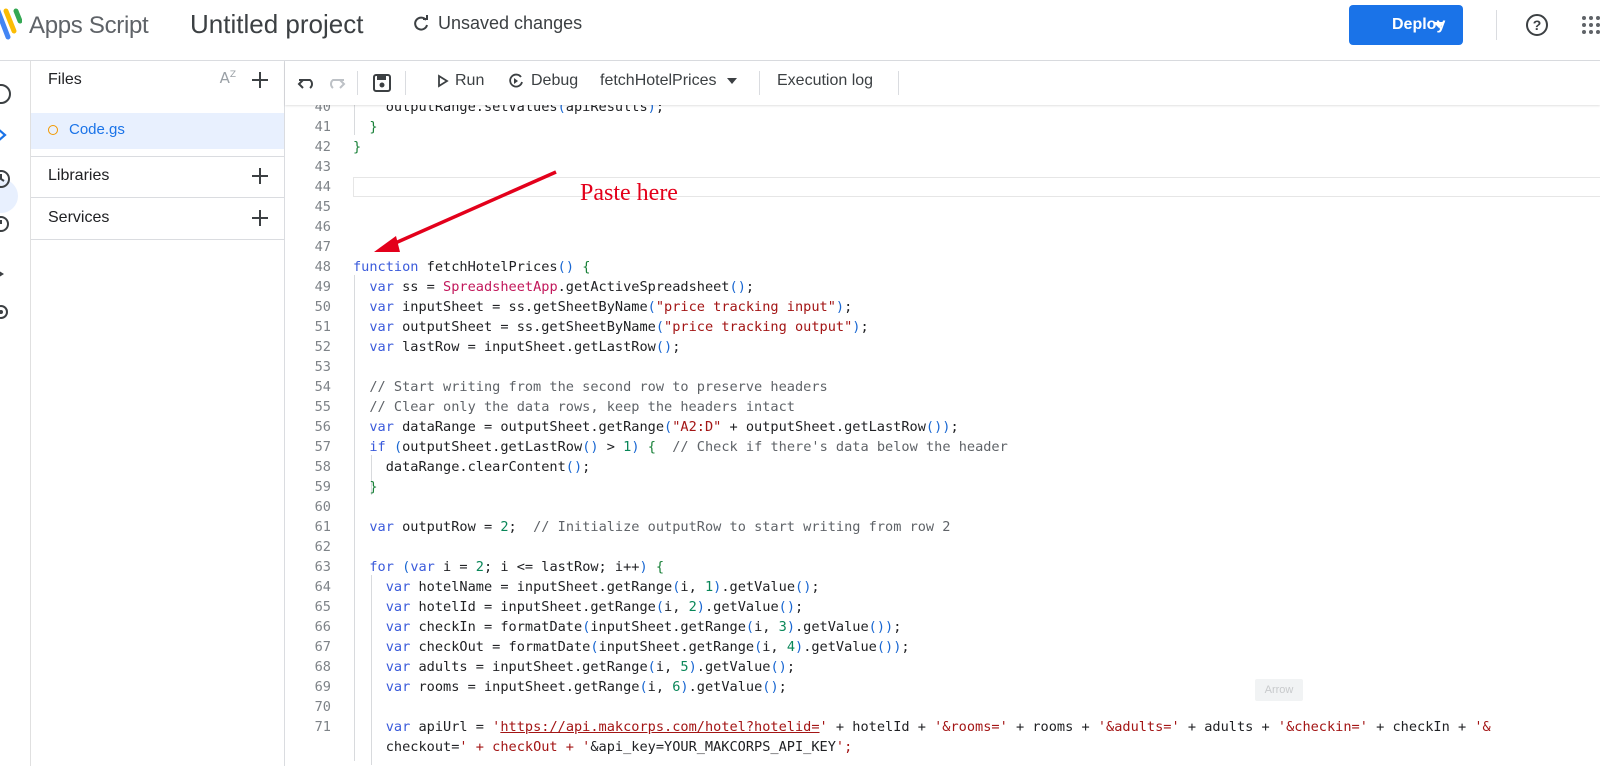  I want to click on line-number: 67, so click(322, 647).